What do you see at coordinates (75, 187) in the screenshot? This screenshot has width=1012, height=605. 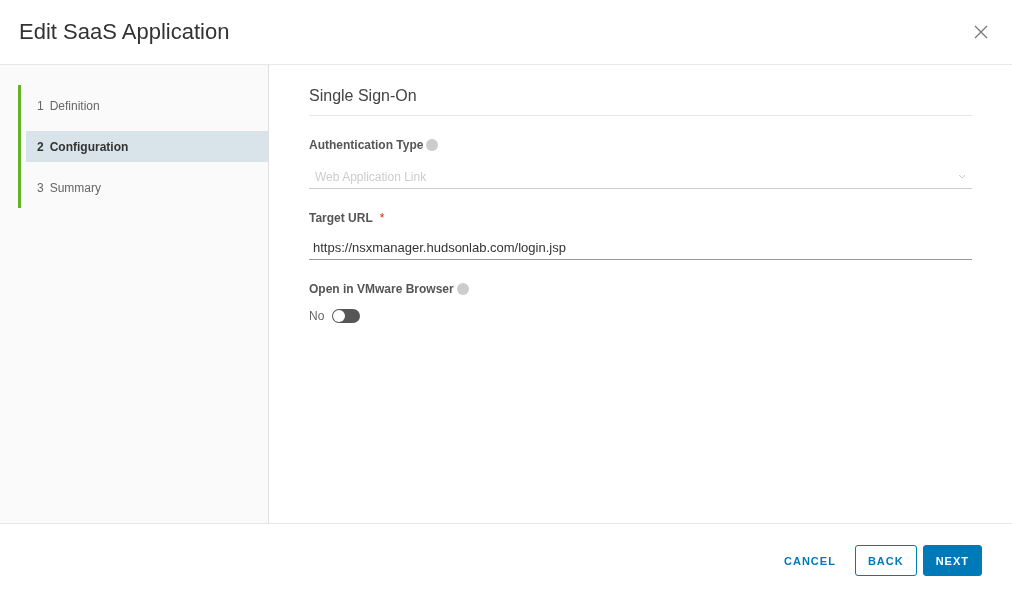 I see `step-label: Summary` at bounding box center [75, 187].